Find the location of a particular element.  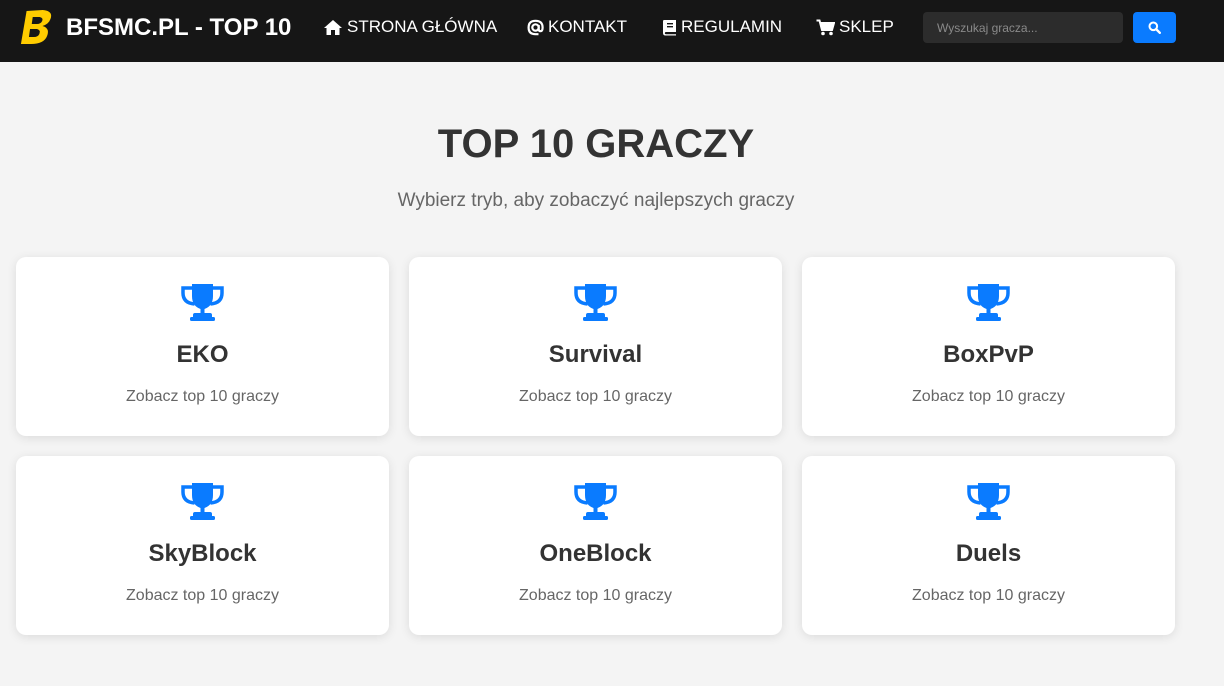

nav-label: KONTAKT is located at coordinates (588, 26).